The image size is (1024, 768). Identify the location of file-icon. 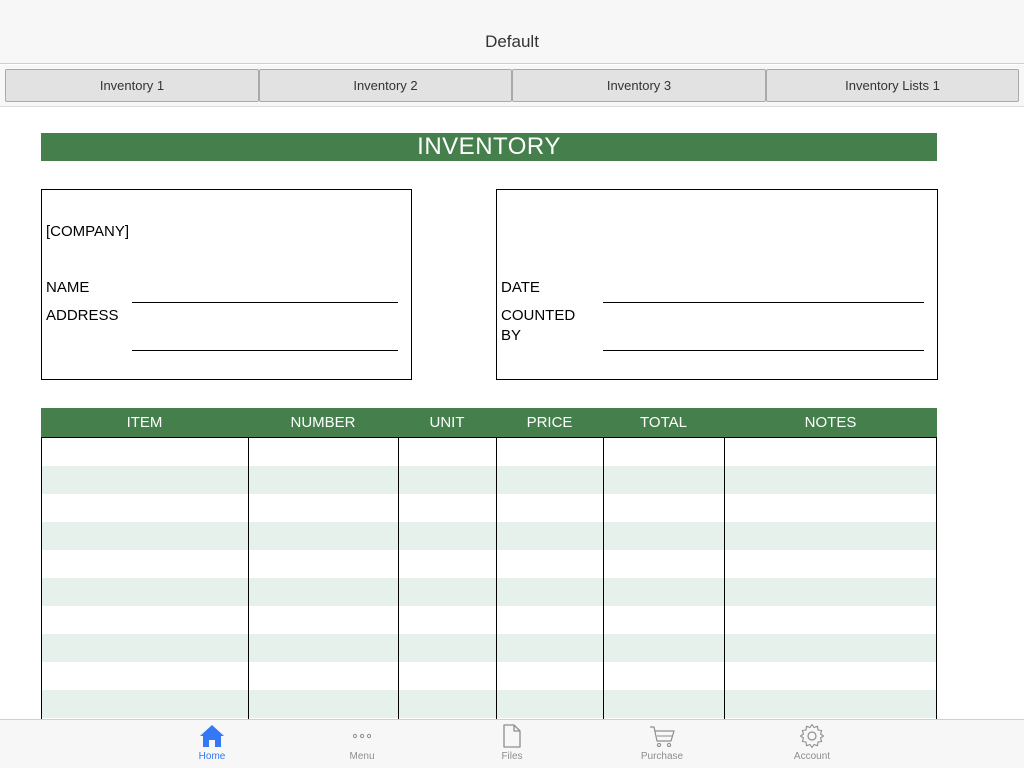
(512, 736).